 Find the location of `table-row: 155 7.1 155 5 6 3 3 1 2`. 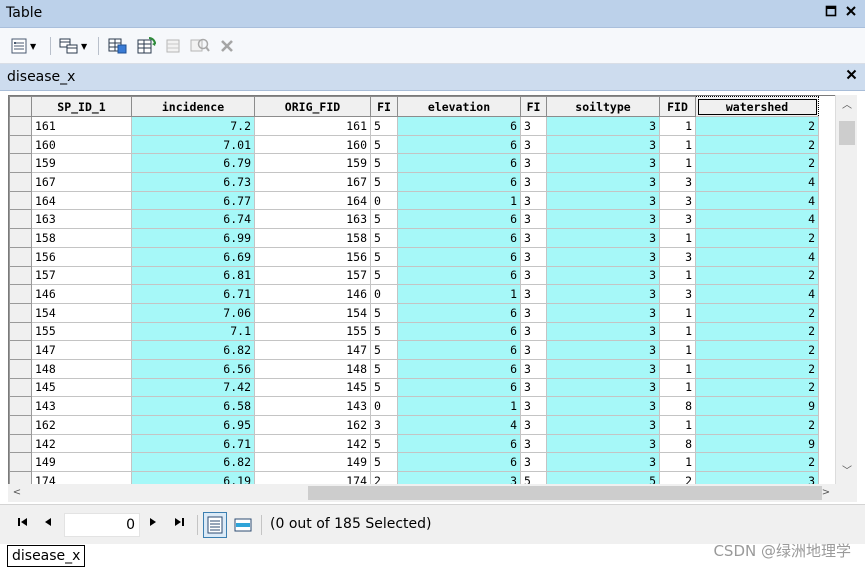

table-row: 155 7.1 155 5 6 3 3 1 2 is located at coordinates (414, 331).